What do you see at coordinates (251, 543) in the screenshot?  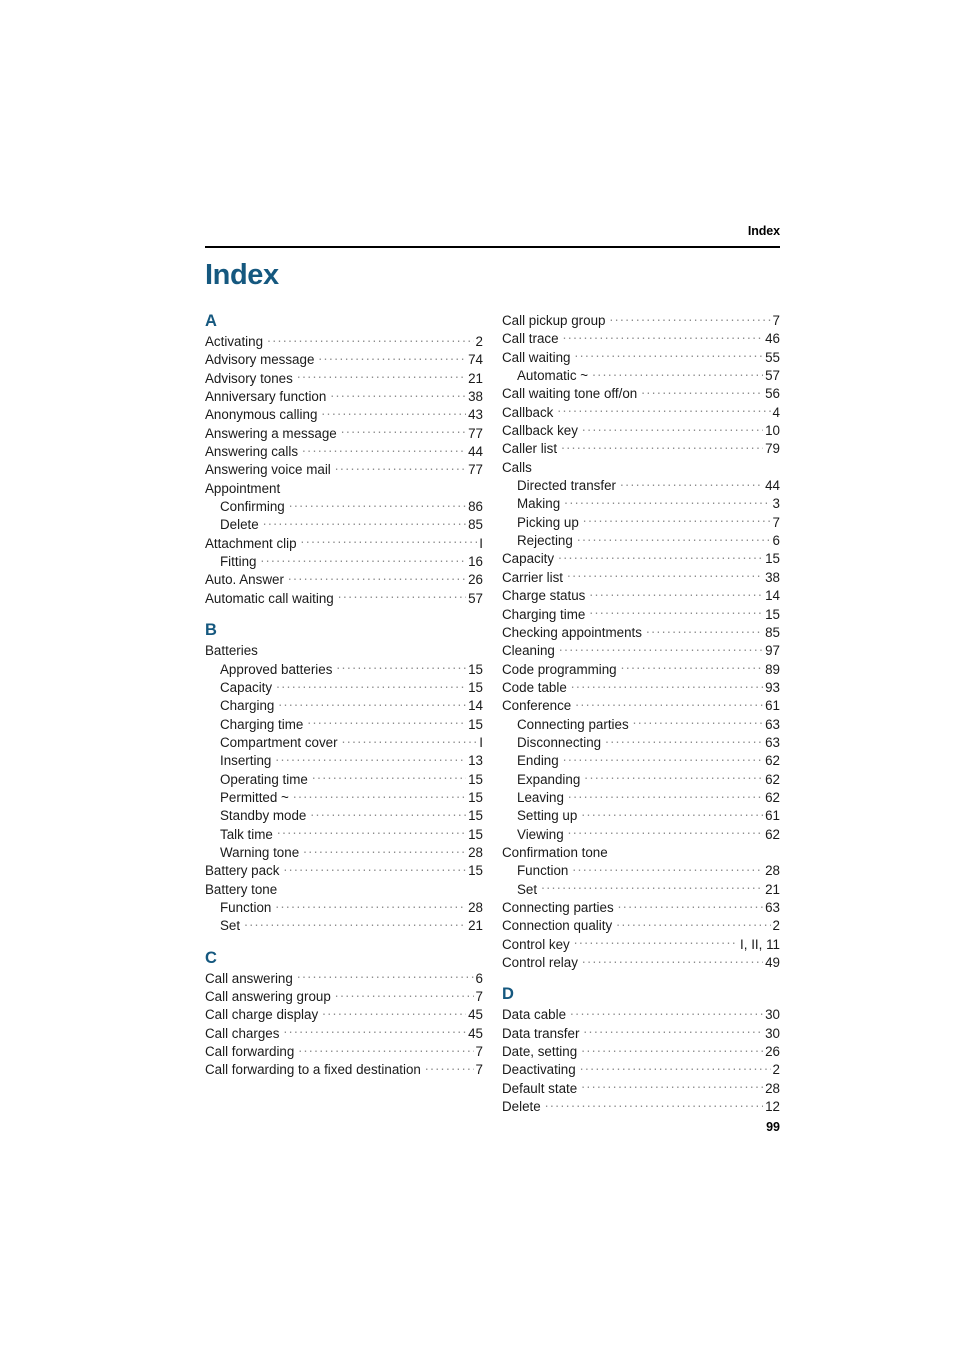 I see `index-entry-label: Attachment clip` at bounding box center [251, 543].